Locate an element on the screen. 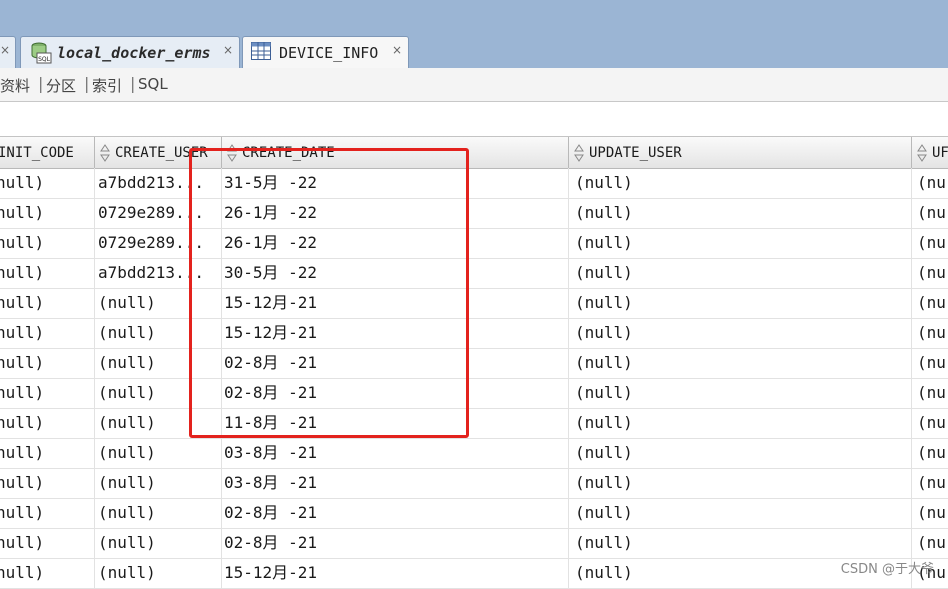 This screenshot has width=948, height=589. column-label: INIT_CODE is located at coordinates (37, 153).